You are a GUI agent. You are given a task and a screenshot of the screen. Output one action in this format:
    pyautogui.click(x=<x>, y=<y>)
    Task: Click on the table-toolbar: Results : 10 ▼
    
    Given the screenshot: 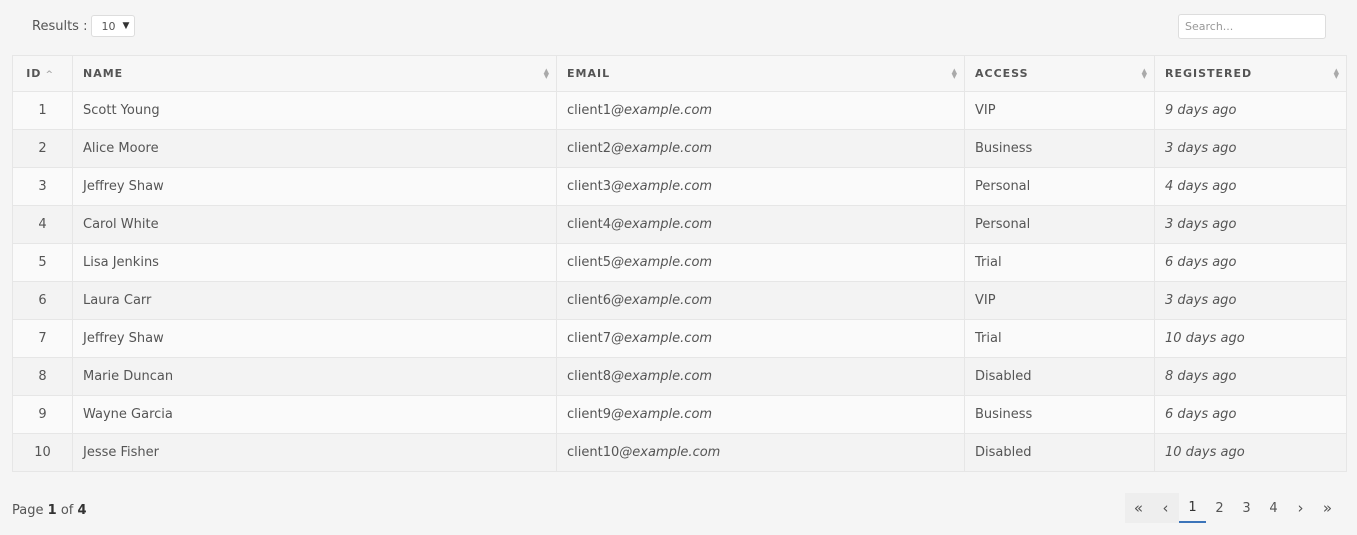 What is the action you would take?
    pyautogui.click(x=678, y=27)
    